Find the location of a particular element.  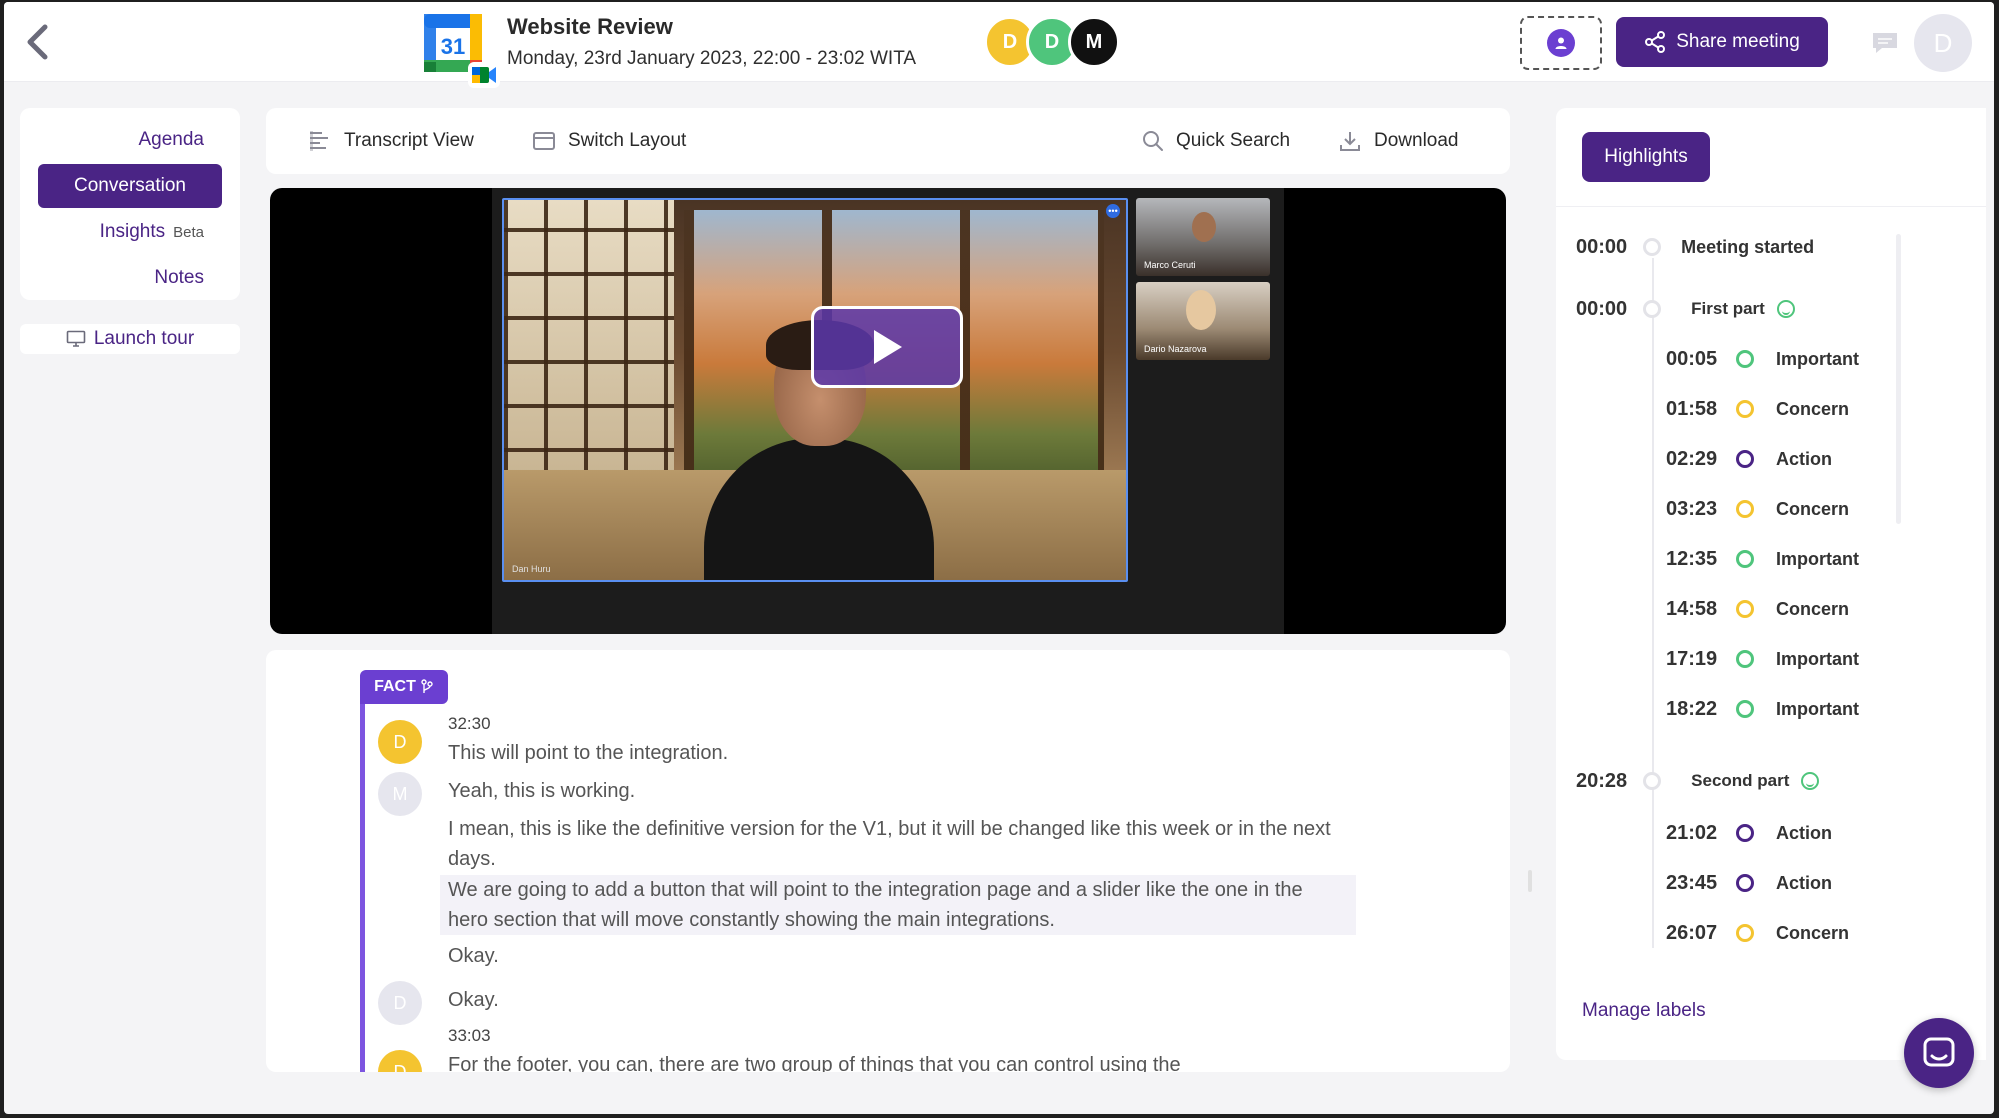

back-button is located at coordinates (37, 42).